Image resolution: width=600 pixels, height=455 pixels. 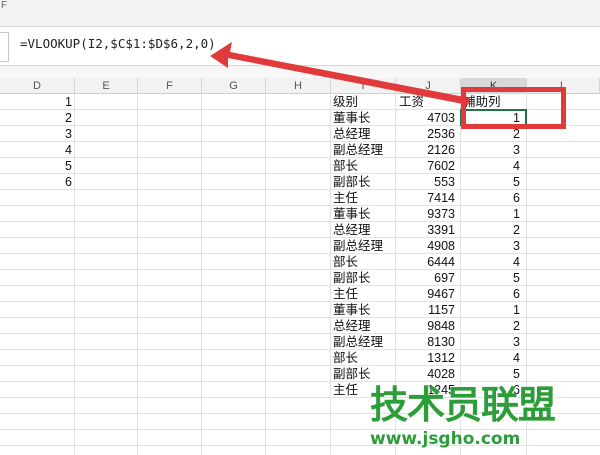 What do you see at coordinates (445, 439) in the screenshot?
I see `watermark-url: www.jsgho.com` at bounding box center [445, 439].